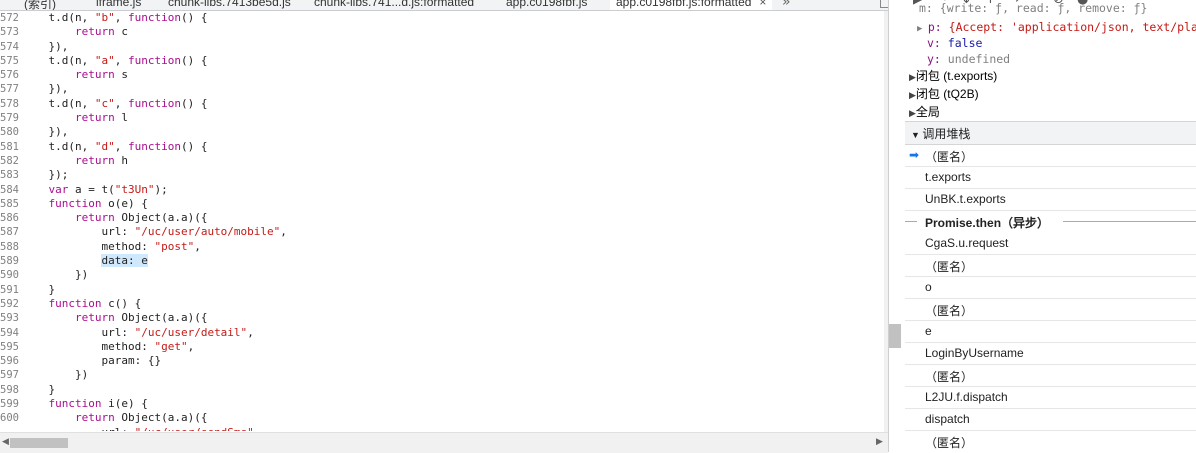 This screenshot has height=453, width=1196. What do you see at coordinates (11, 375) in the screenshot?
I see `line-number: 597` at bounding box center [11, 375].